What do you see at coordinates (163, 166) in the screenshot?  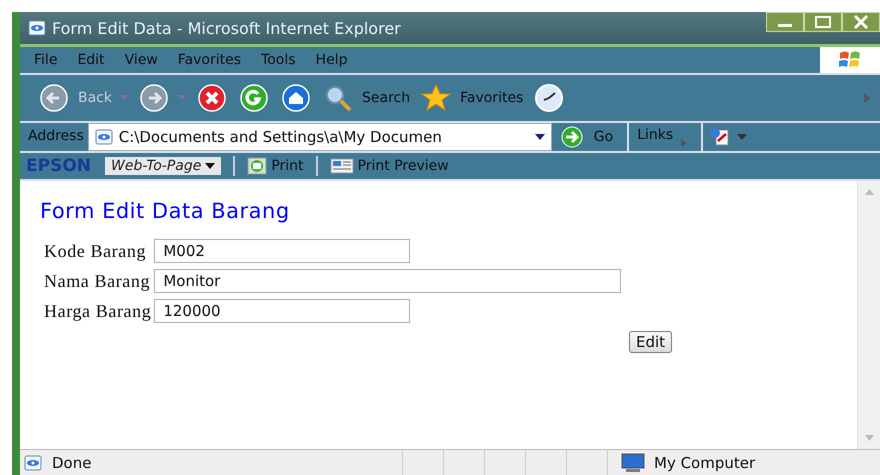 I see `dropdown: Web-To-Page` at bounding box center [163, 166].